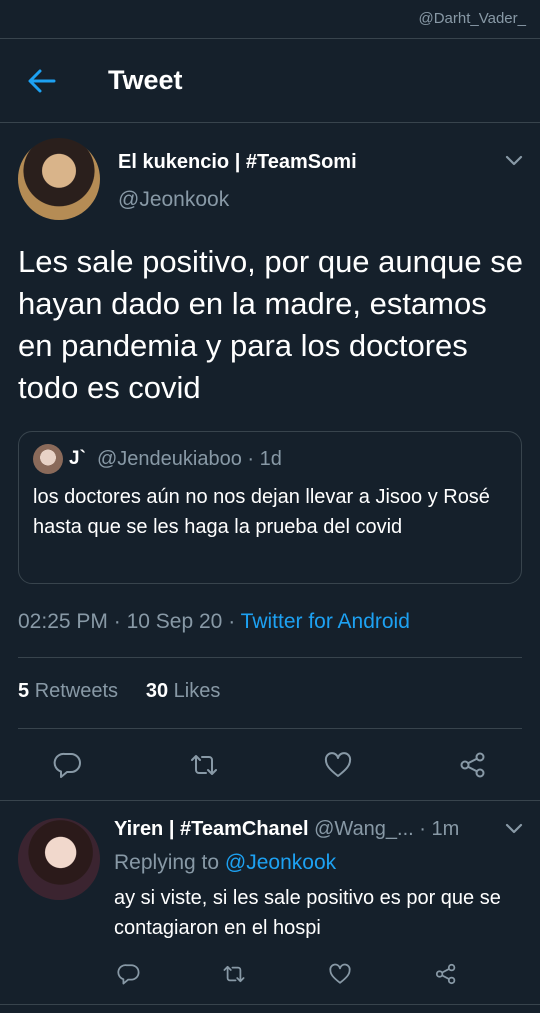 The height and width of the screenshot is (1013, 540). I want to click on quote-author-name: J`, so click(77, 458).